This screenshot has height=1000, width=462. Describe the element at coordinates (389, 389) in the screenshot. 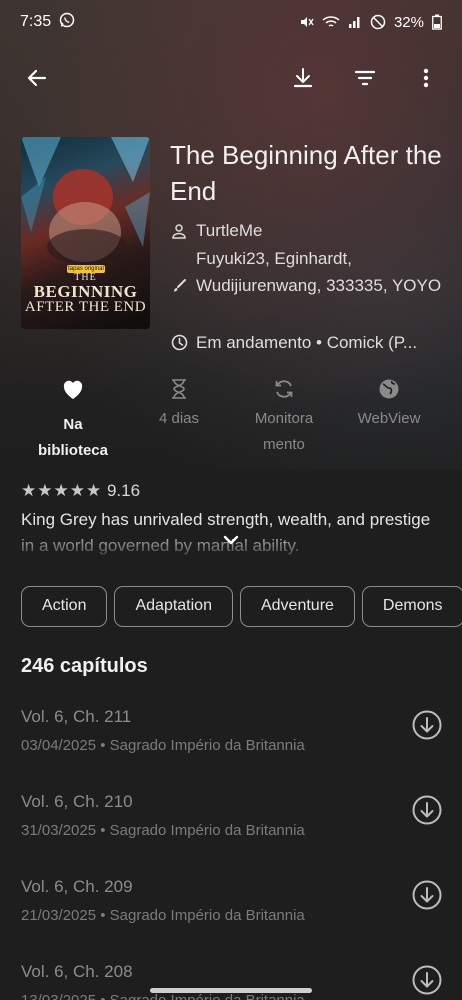

I see `globe-icon` at that location.